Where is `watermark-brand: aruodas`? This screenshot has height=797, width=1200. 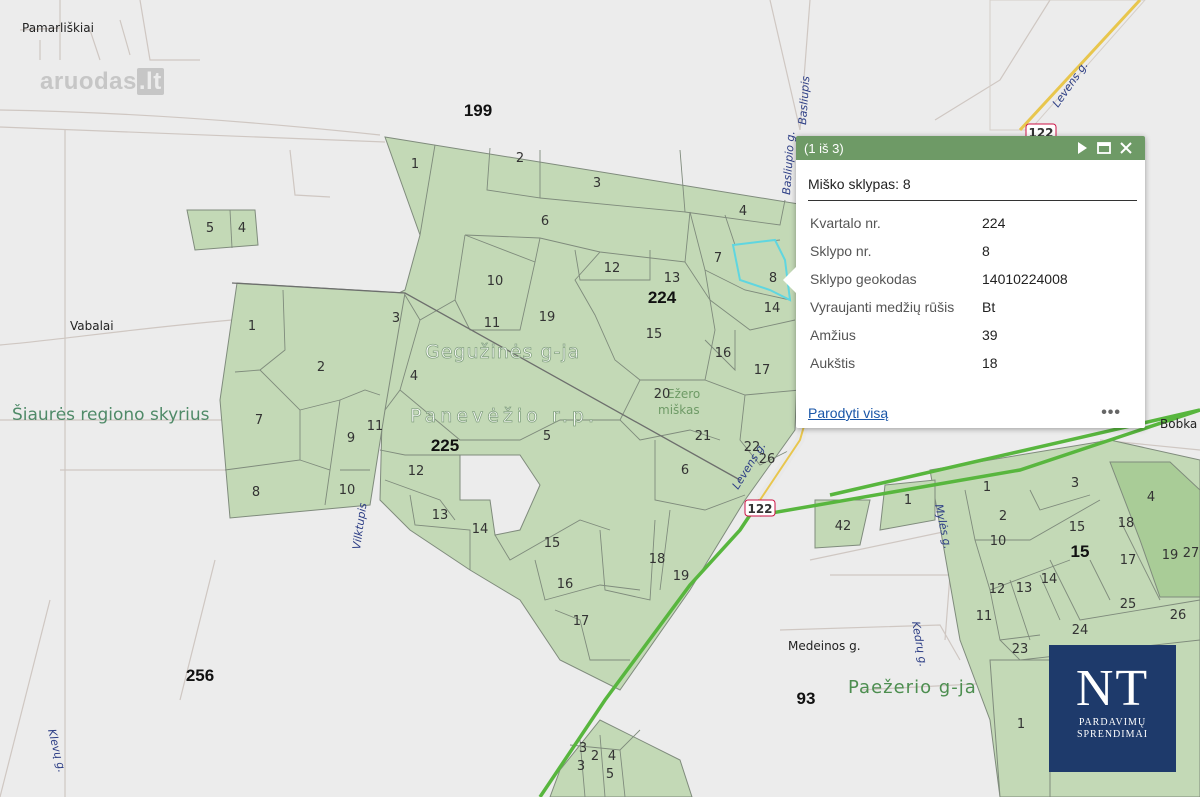
watermark-brand: aruodas is located at coordinates (88, 81).